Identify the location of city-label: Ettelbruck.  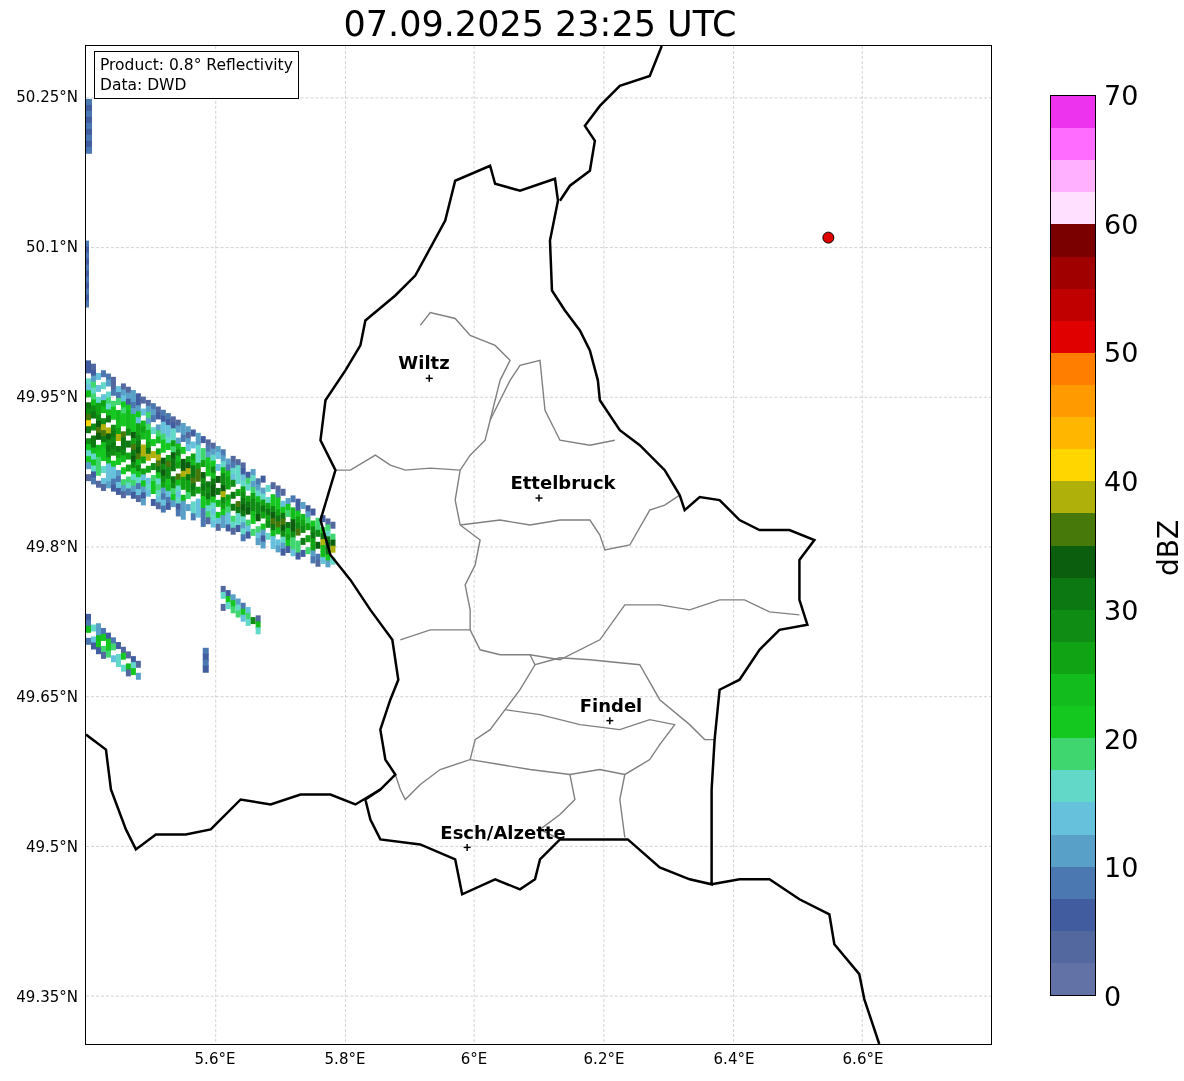
(563, 482).